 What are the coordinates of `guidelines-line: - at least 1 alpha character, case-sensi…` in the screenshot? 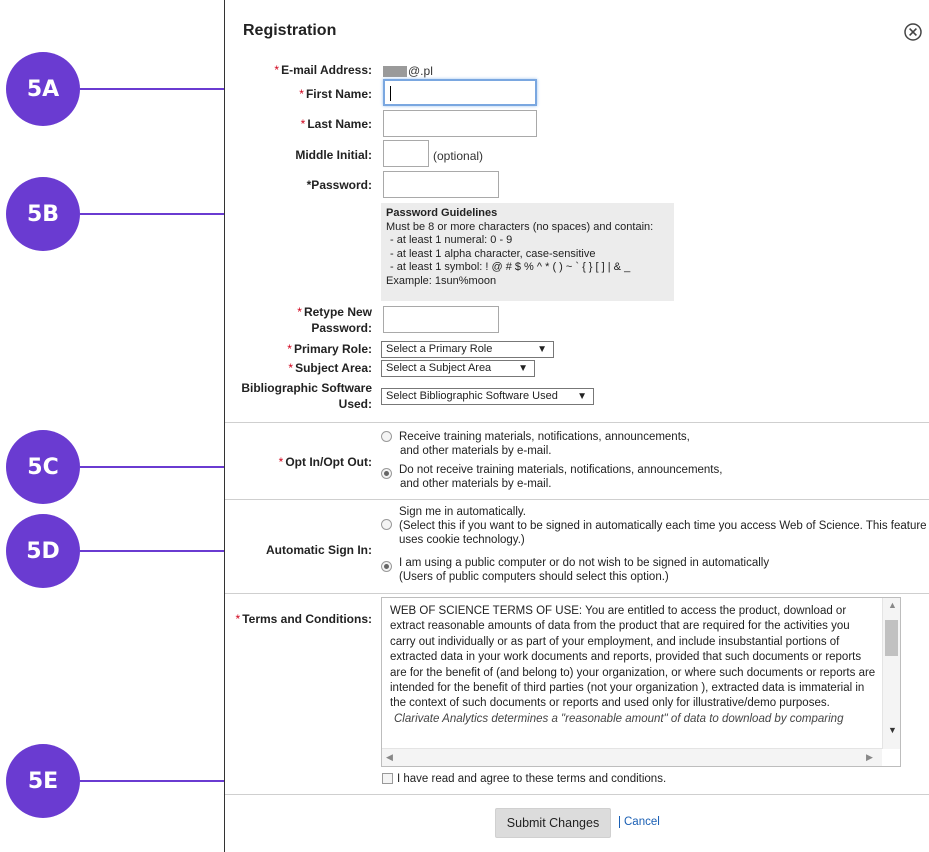 It's located at (493, 253).